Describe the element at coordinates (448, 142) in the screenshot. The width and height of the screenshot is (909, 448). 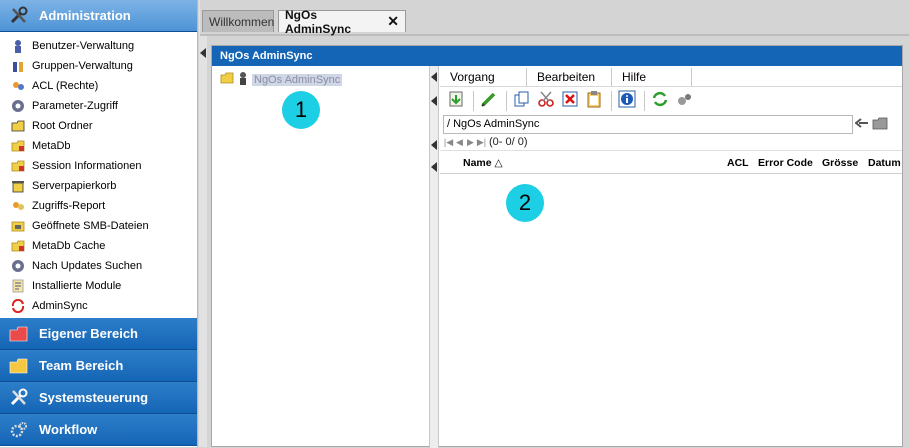
I see `first-page-icon: |◀` at that location.